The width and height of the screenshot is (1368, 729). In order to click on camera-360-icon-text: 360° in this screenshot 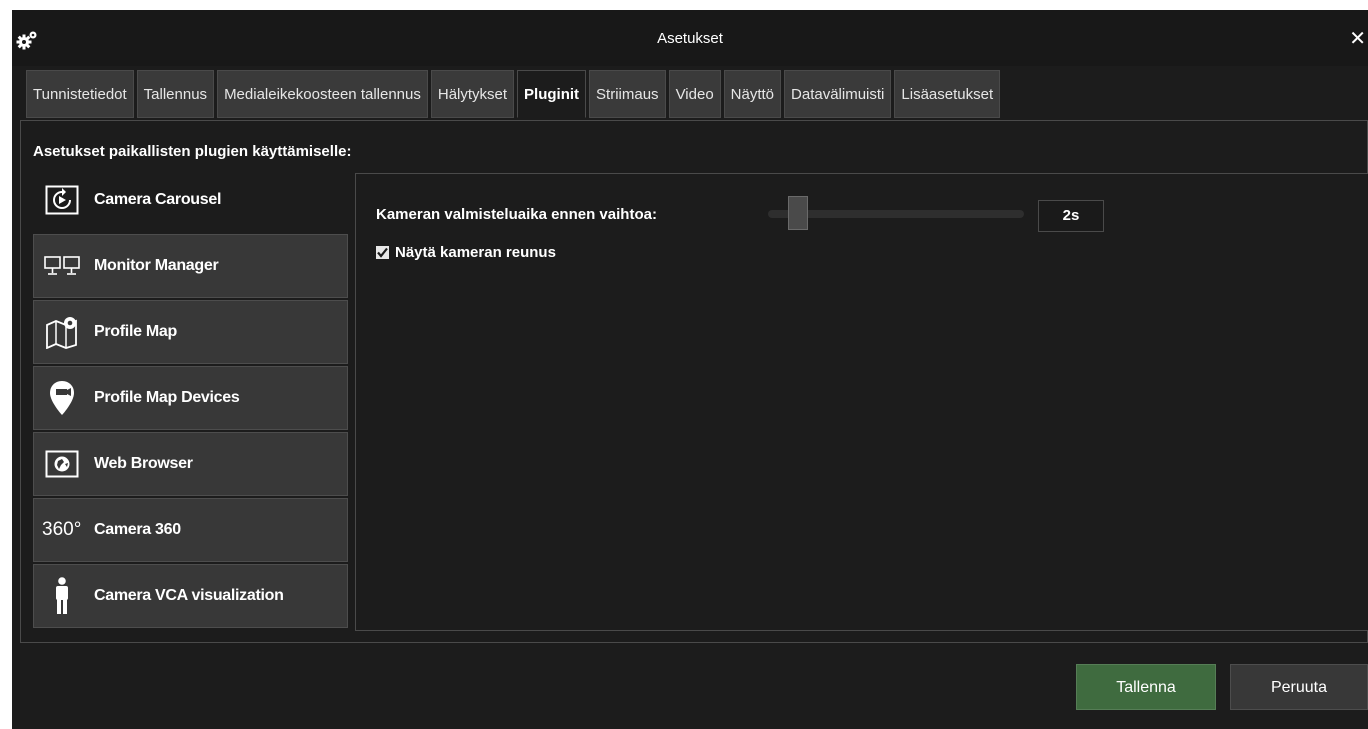, I will do `click(62, 529)`.